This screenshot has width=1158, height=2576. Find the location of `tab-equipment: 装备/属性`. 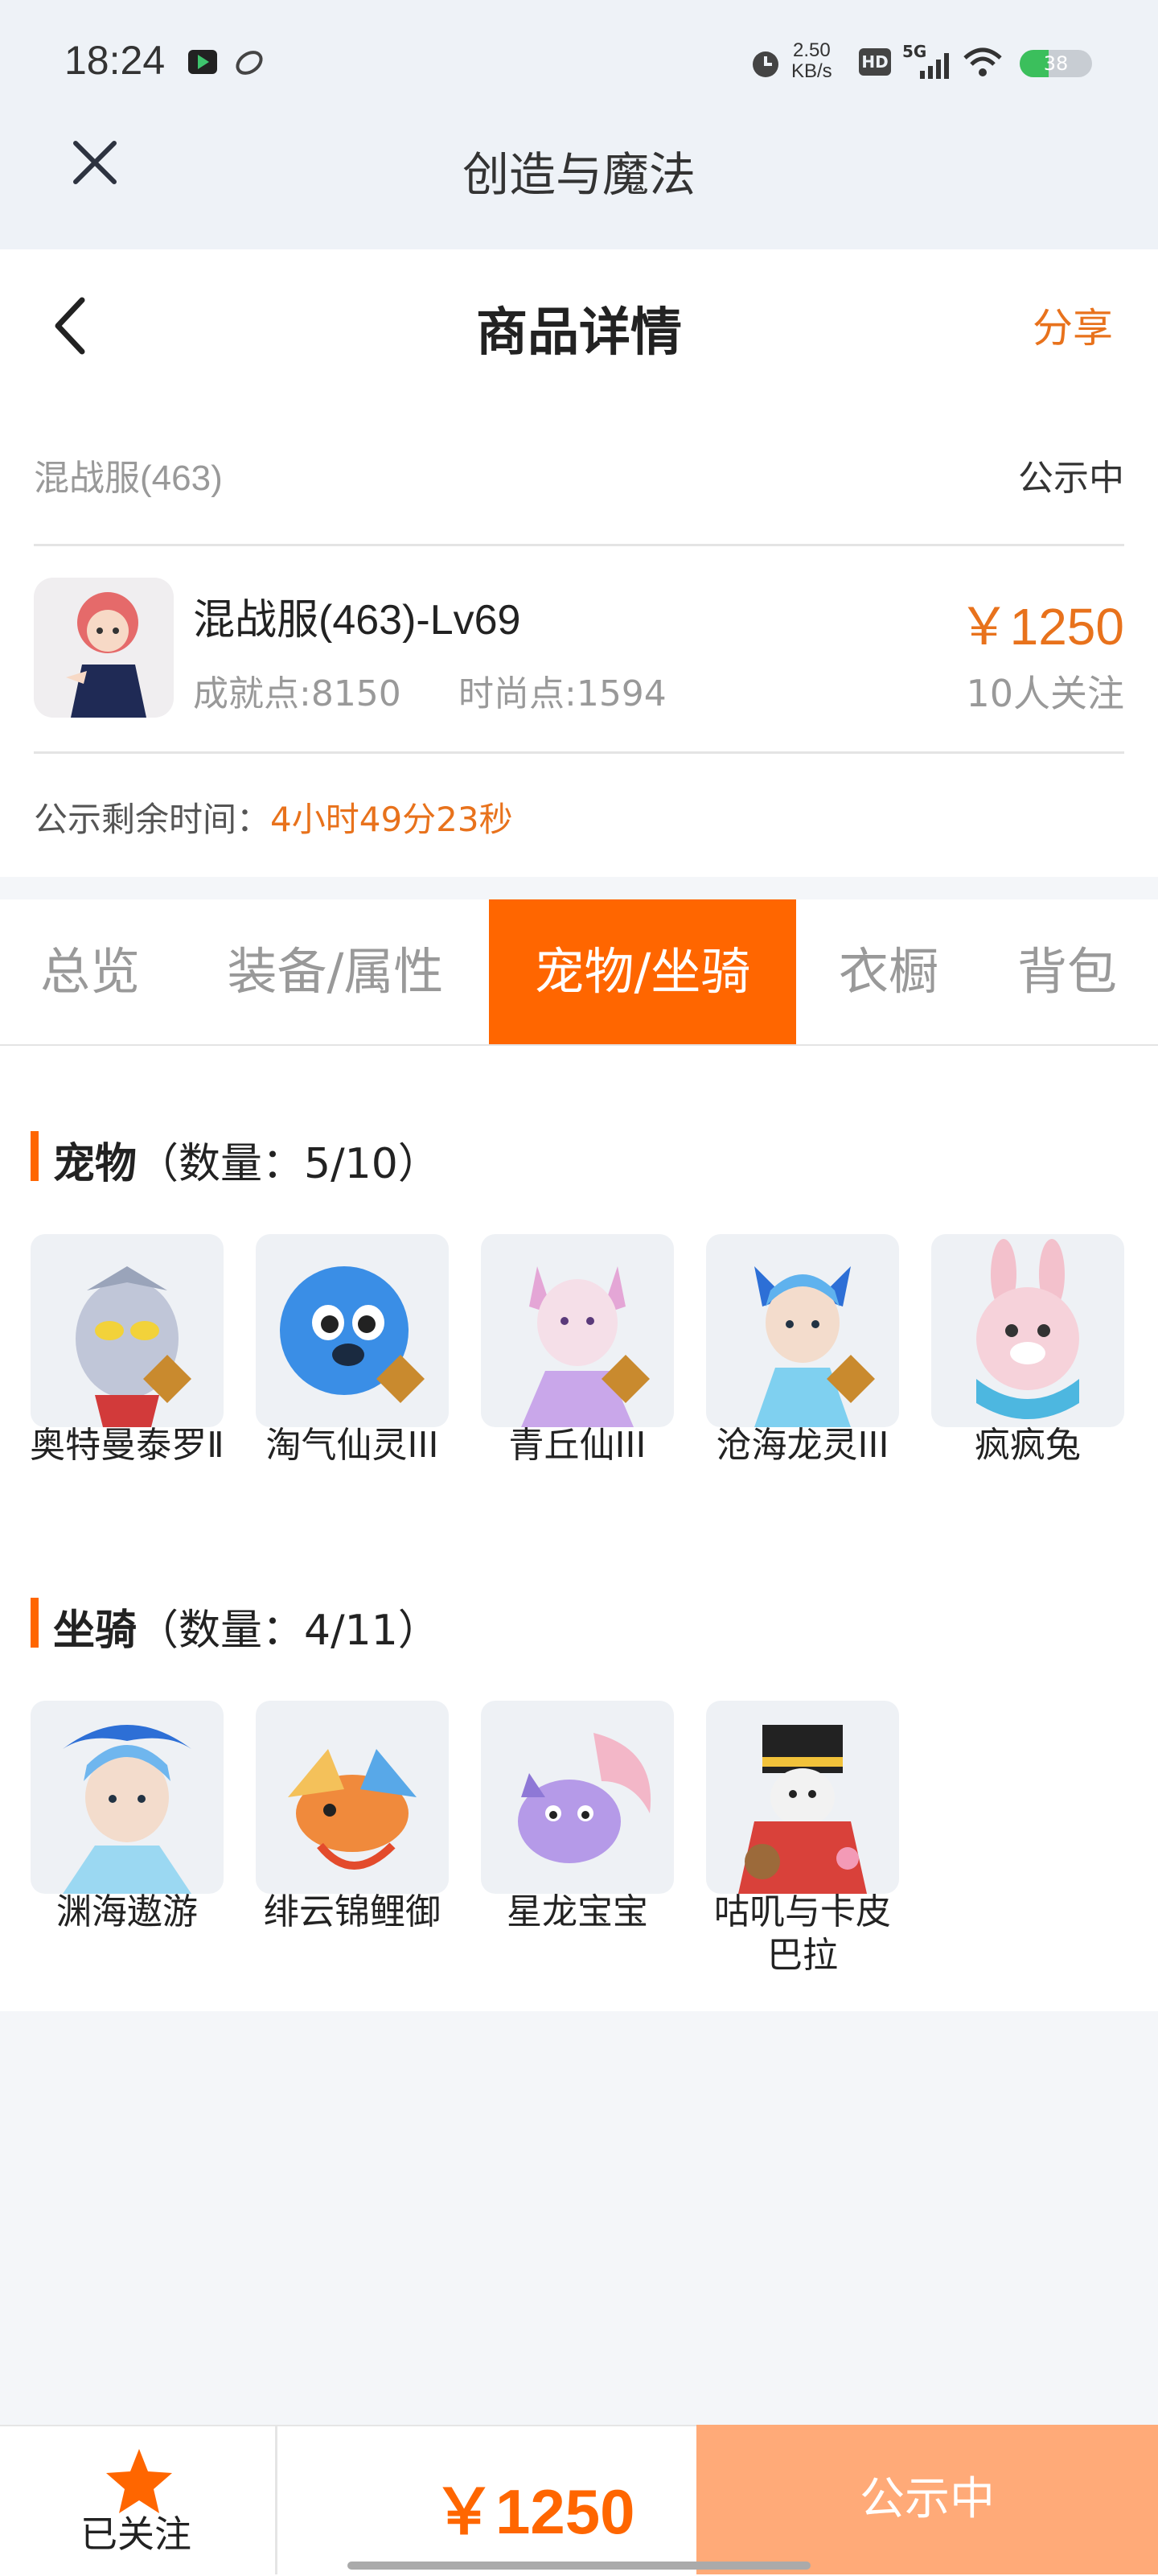

tab-equipment: 装备/属性 is located at coordinates (335, 971).